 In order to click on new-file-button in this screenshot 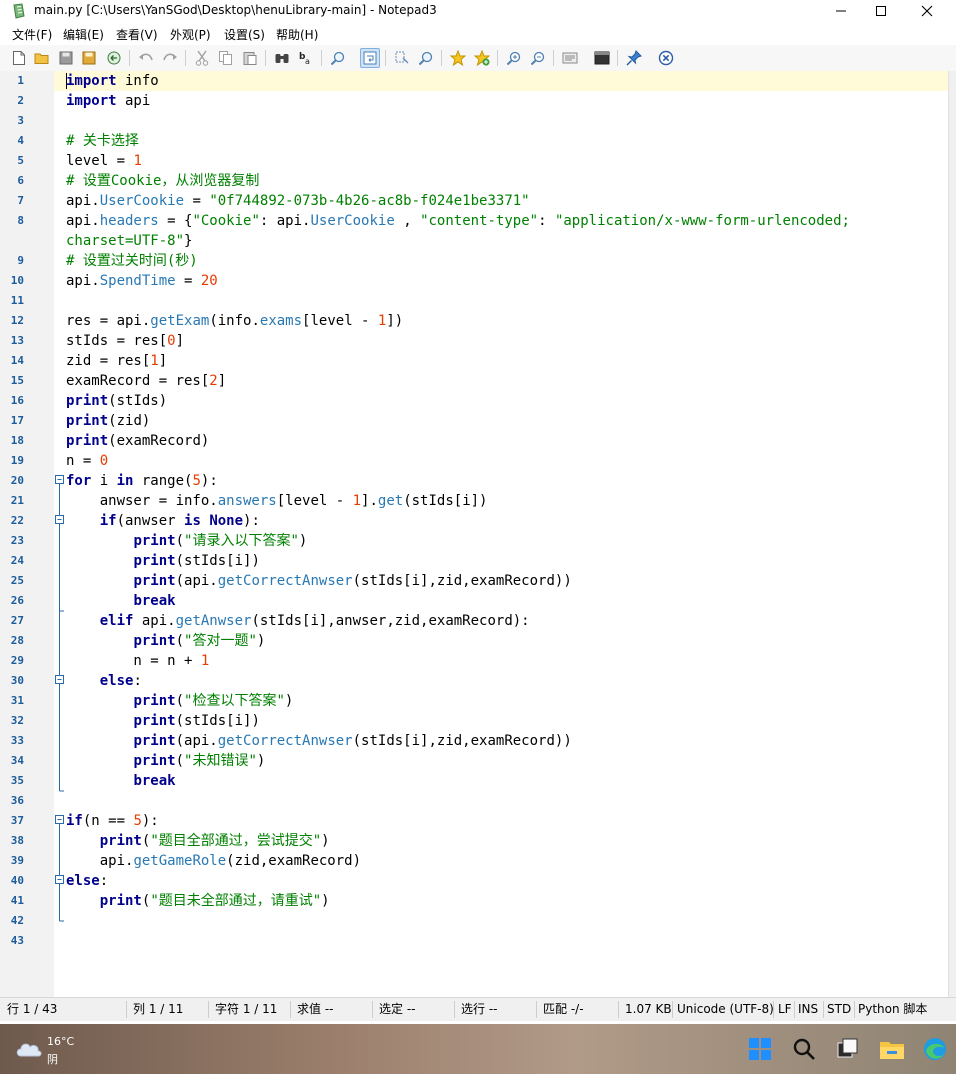, I will do `click(19, 58)`.